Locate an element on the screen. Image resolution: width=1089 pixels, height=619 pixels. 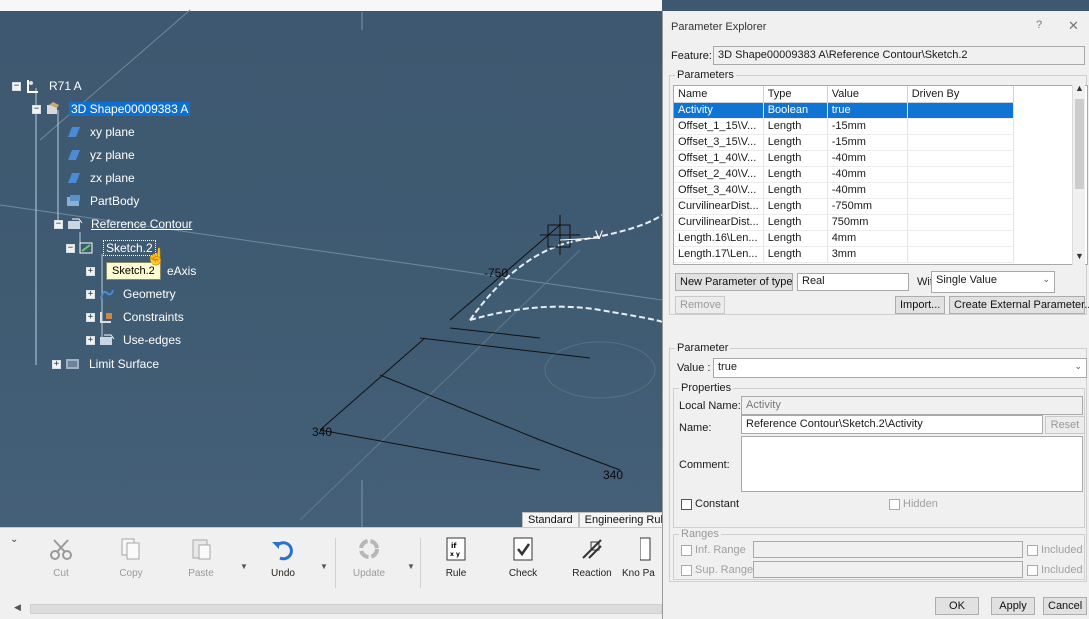
inf-included-label: Included is located at coordinates (1062, 550).